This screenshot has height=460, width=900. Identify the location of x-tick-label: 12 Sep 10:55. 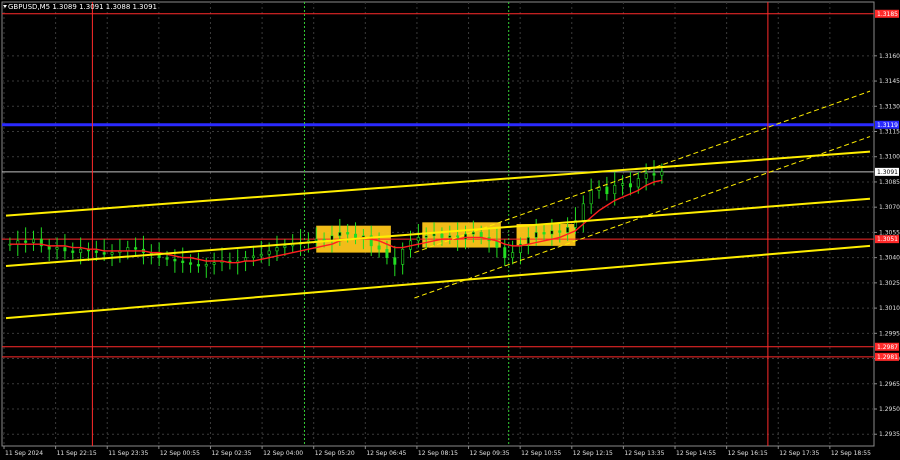
(541, 453).